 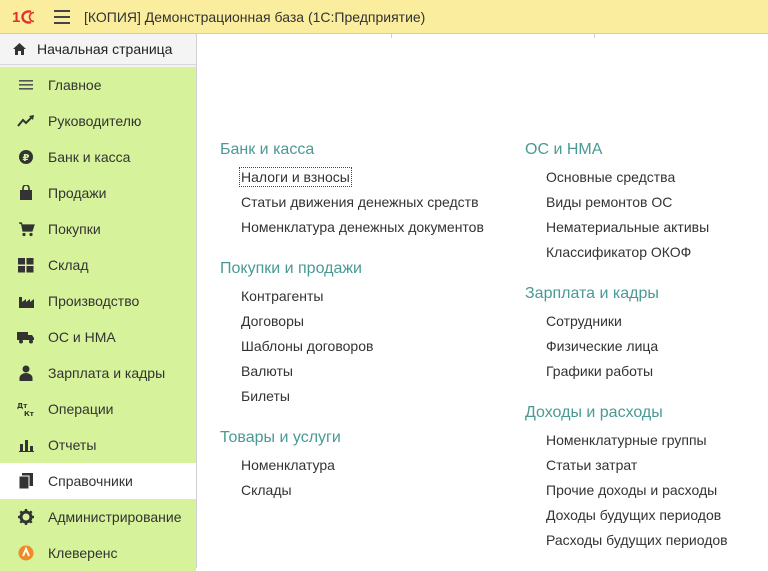 I want to click on bar-chart-icon, so click(x=26, y=445).